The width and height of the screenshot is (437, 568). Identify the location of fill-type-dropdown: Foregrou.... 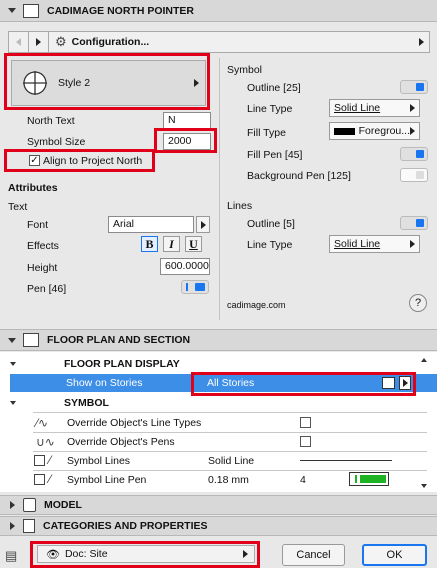
(374, 131).